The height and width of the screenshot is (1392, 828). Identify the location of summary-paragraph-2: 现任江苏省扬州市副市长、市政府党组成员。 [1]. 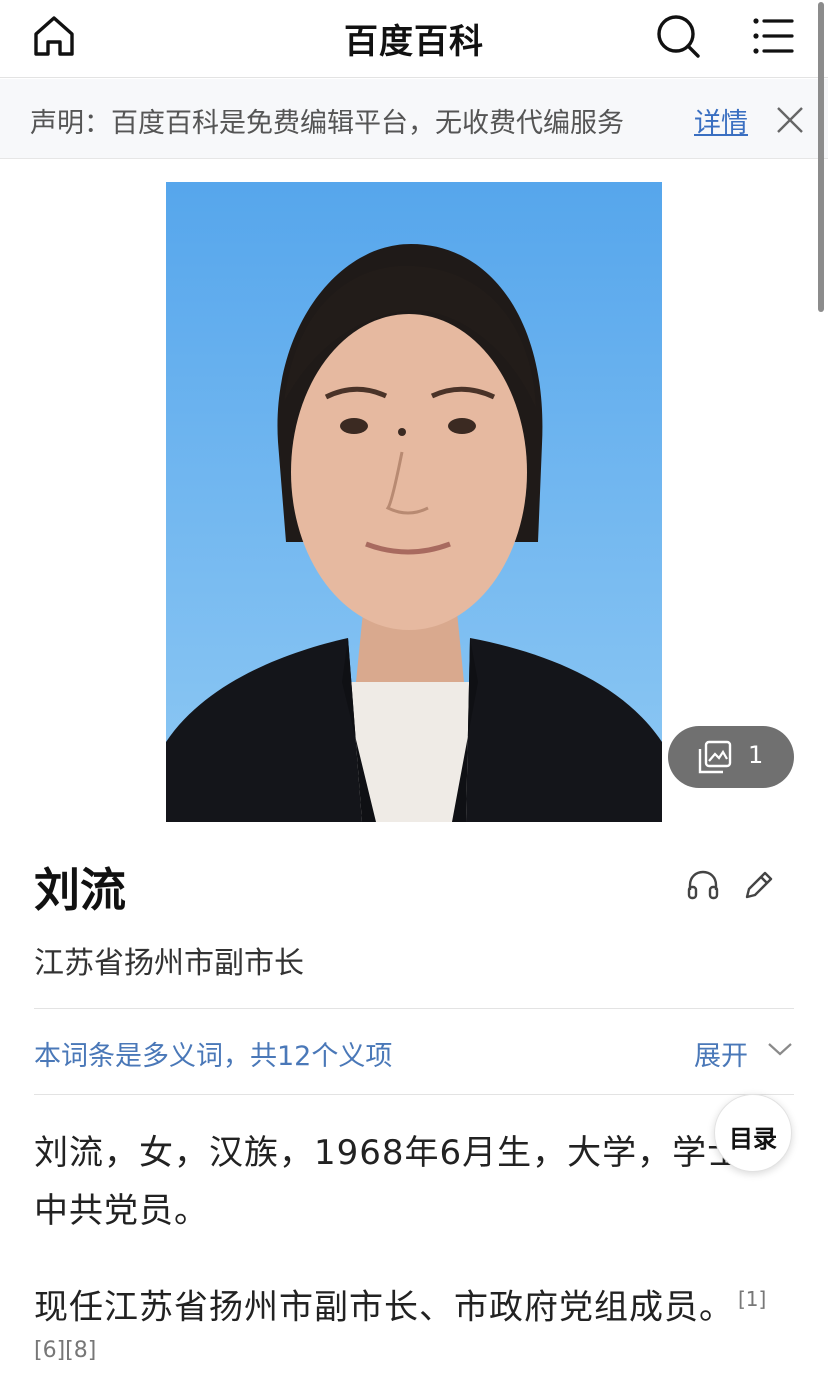
(424, 1303).